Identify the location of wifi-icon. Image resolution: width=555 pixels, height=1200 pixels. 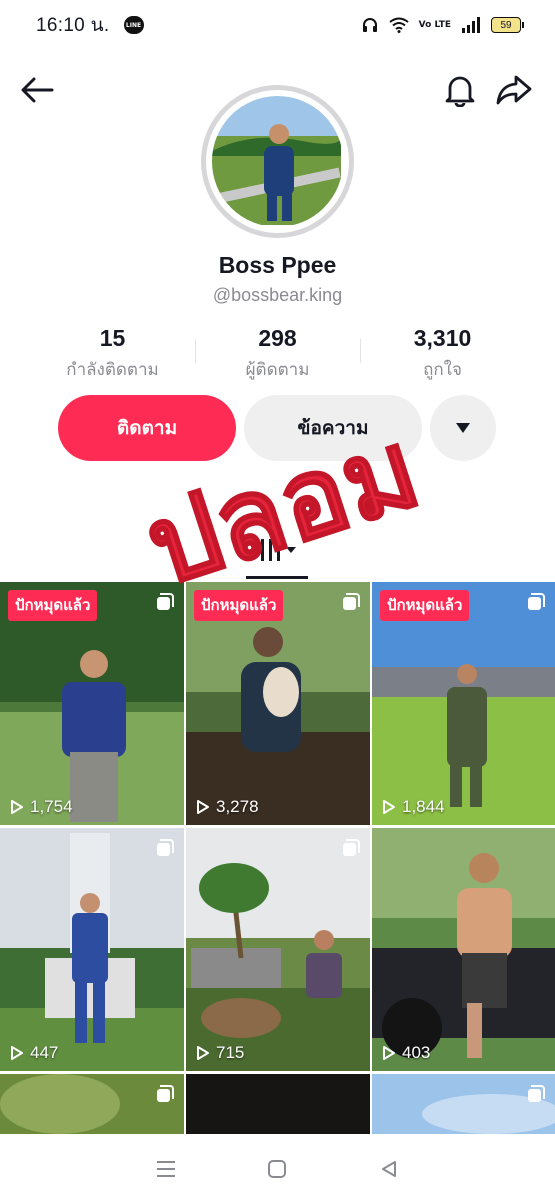
(399, 25).